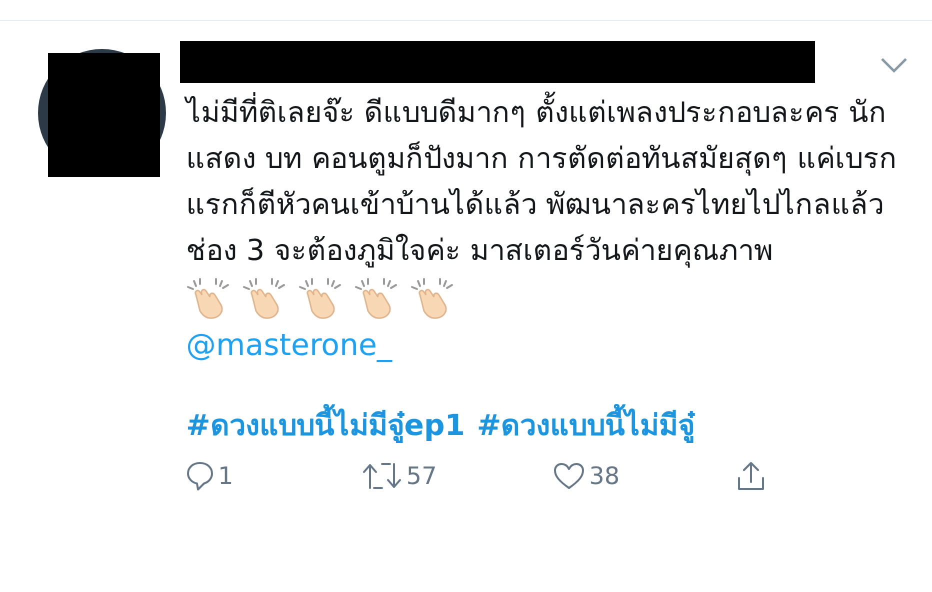 The width and height of the screenshot is (932, 592). I want to click on hashtag-link: #ดวงแบบนี้ไม่มีจู๋, so click(586, 426).